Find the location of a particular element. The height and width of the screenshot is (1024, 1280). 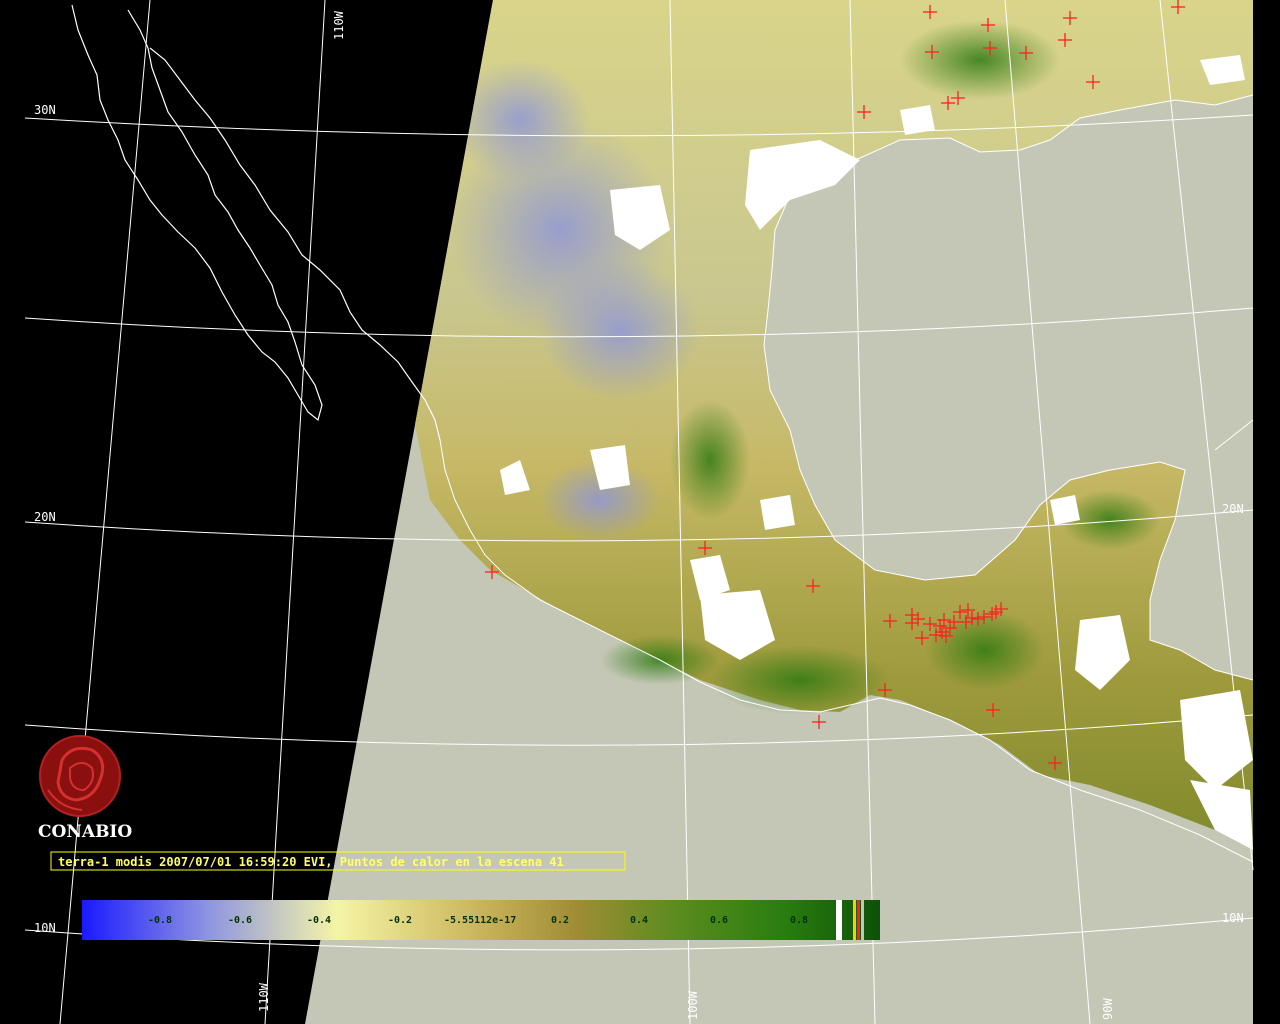

legend-marker-red is located at coordinates (858, 920).